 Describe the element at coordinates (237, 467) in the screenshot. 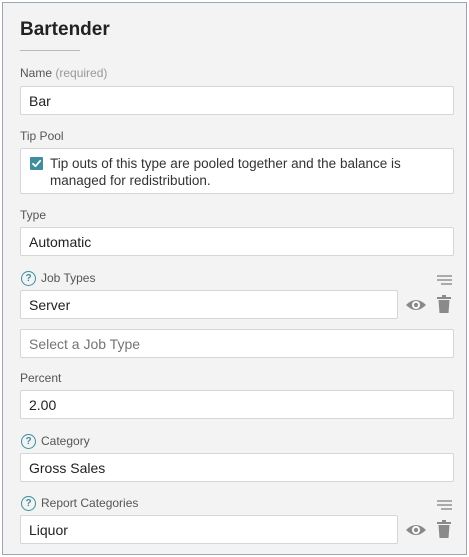

I see `category-select: Gross Sales` at that location.